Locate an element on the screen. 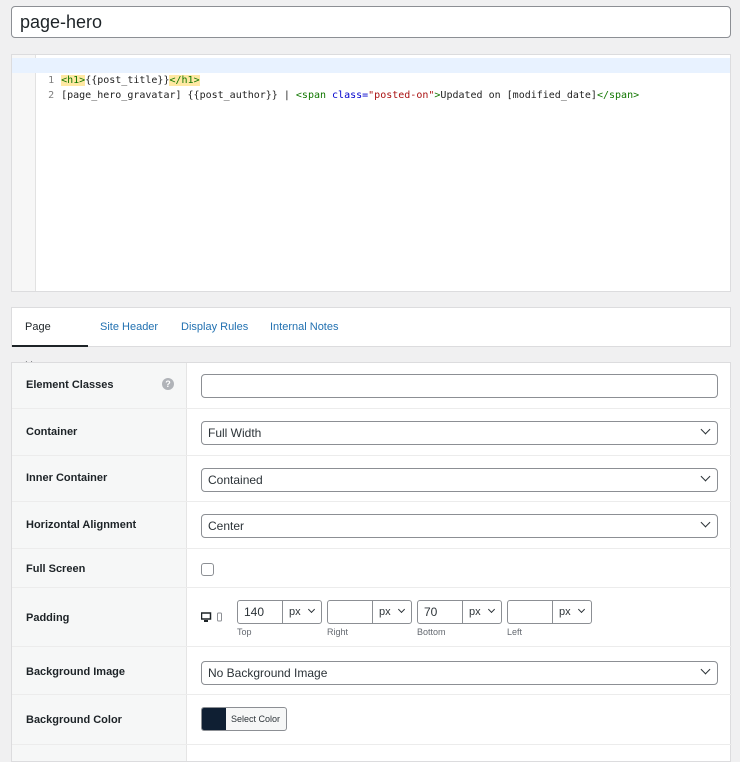 This screenshot has width=740, height=762. element-classes-label: Element Classes is located at coordinates (70, 385).